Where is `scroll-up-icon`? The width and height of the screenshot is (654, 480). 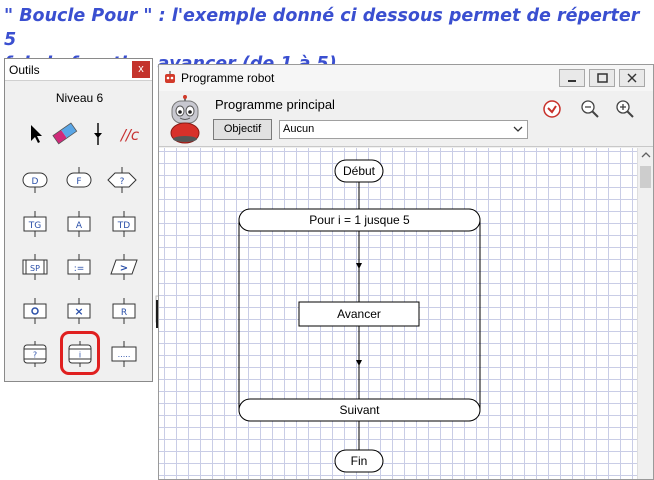 scroll-up-icon is located at coordinates (646, 155).